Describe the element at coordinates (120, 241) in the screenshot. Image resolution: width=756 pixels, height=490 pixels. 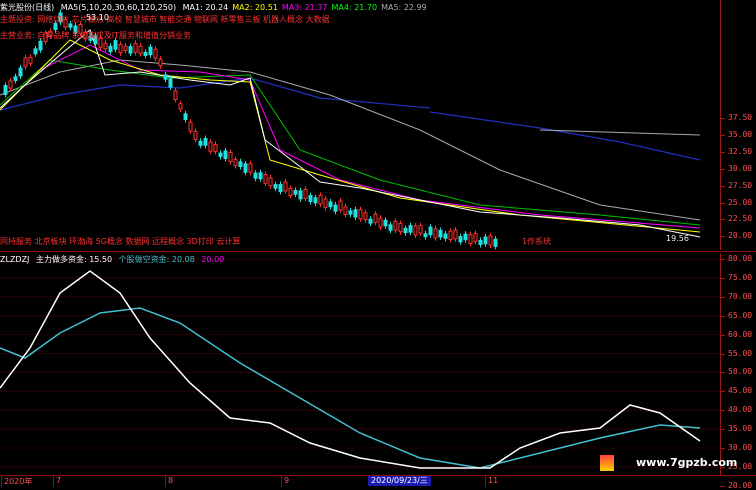
I see `concepts-row: 同持服务 北京板块 环渤海 5G概念 数据网 远程概念 3D打印 云计算` at that location.